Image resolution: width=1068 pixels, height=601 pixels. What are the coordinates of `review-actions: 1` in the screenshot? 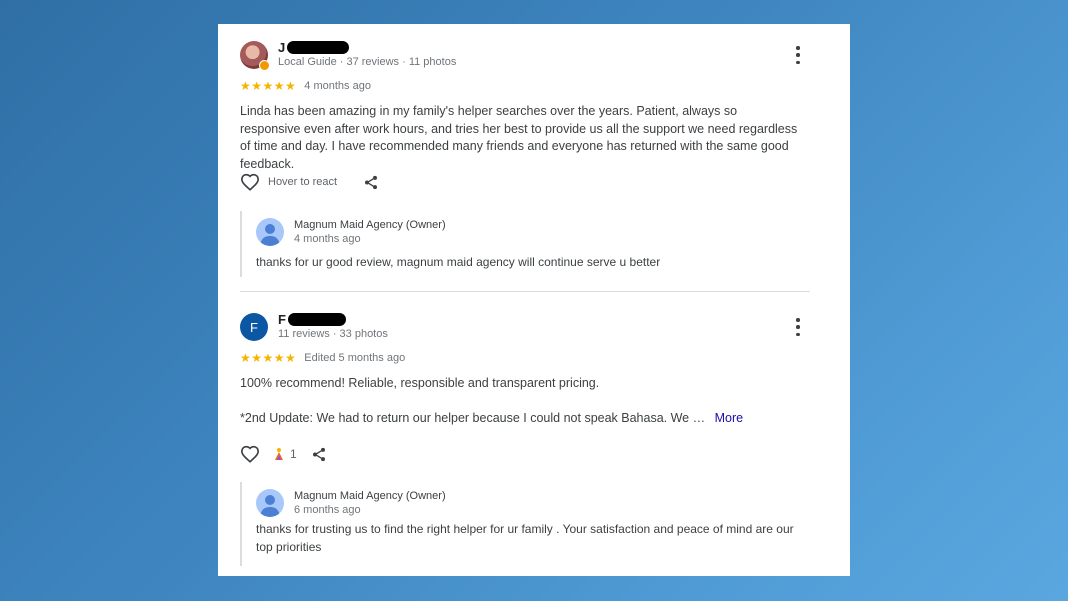 It's located at (283, 454).